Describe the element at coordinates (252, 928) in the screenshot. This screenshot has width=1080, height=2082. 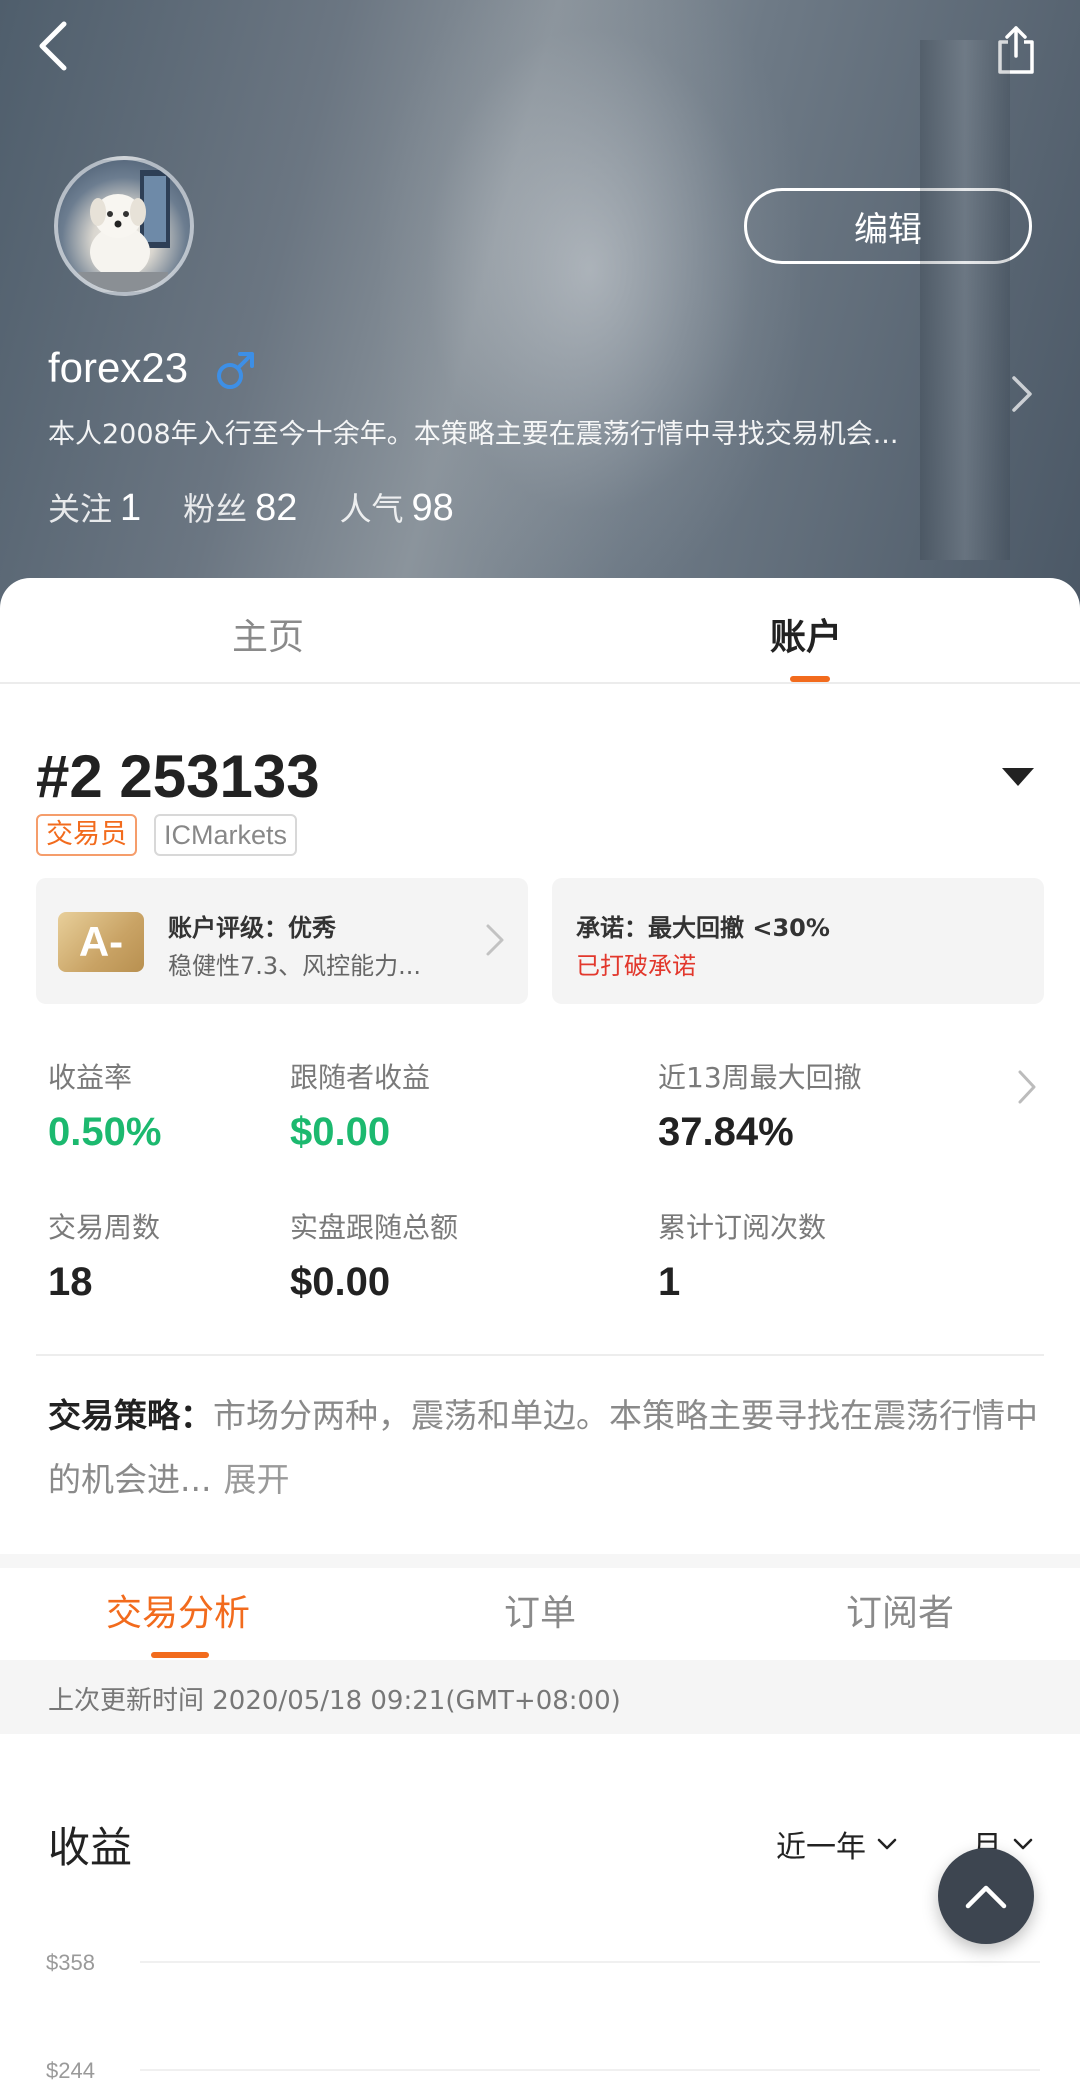
I see `rating-title: 账户评级：优秀` at that location.